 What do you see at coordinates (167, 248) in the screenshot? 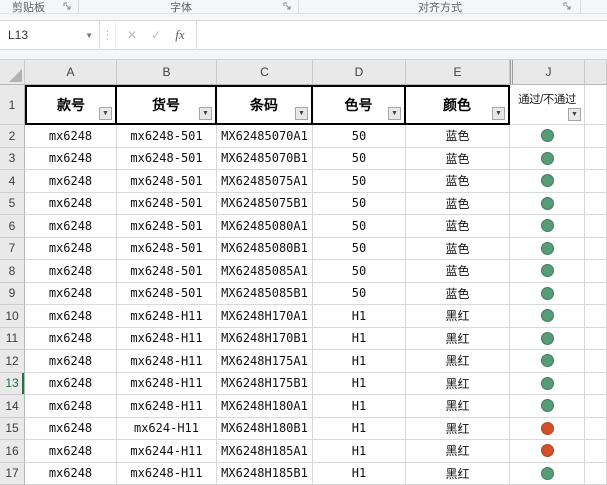
I see `cell-b7: mx6248-501` at bounding box center [167, 248].